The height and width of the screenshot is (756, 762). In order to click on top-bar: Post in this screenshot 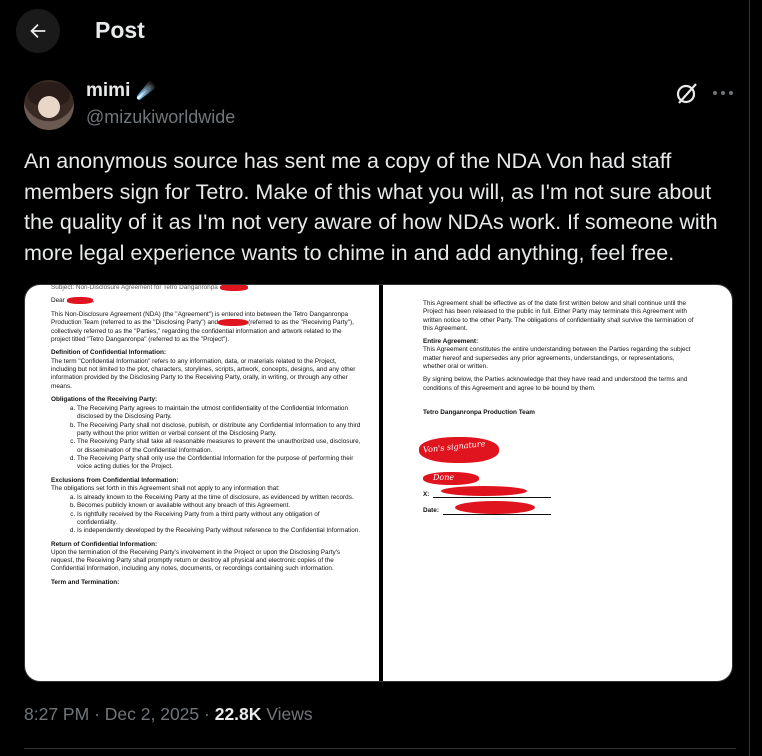, I will do `click(375, 31)`.